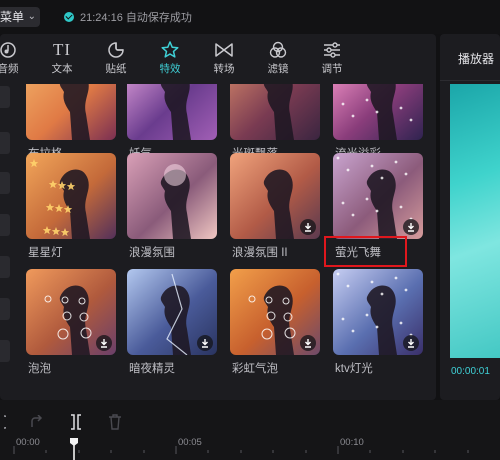 Image resolution: width=500 pixels, height=460 pixels. What do you see at coordinates (62, 69) in the screenshot?
I see `tab-label: 文本` at bounding box center [62, 69].